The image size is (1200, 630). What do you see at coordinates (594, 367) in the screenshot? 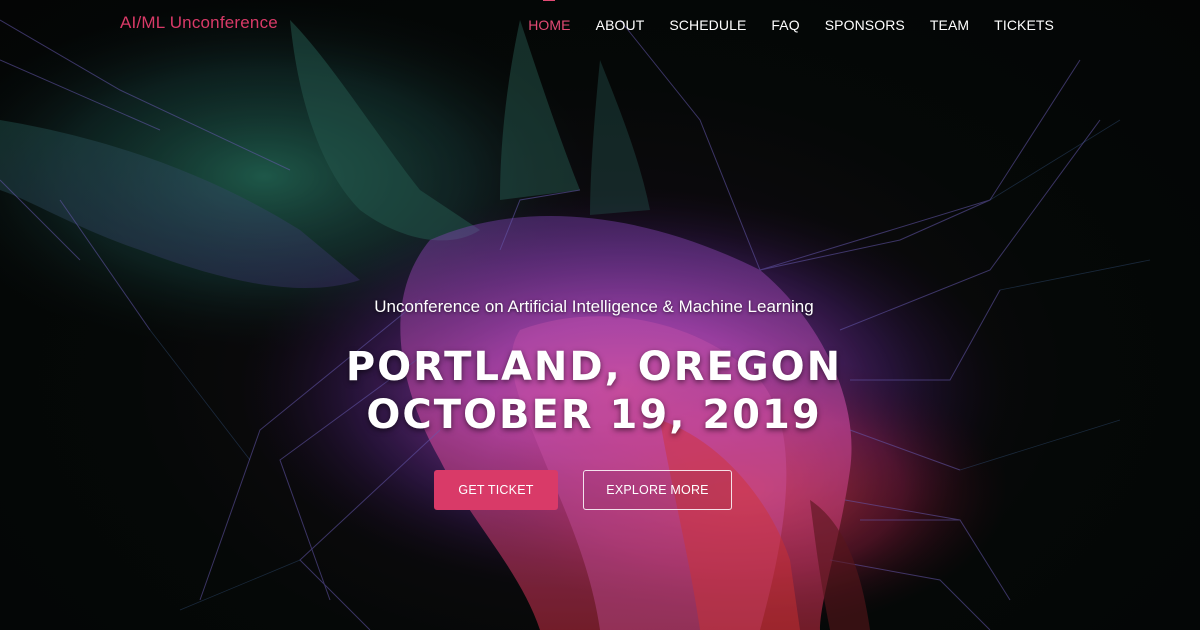
I see `hero-location: PORTLAND, OREGON` at bounding box center [594, 367].